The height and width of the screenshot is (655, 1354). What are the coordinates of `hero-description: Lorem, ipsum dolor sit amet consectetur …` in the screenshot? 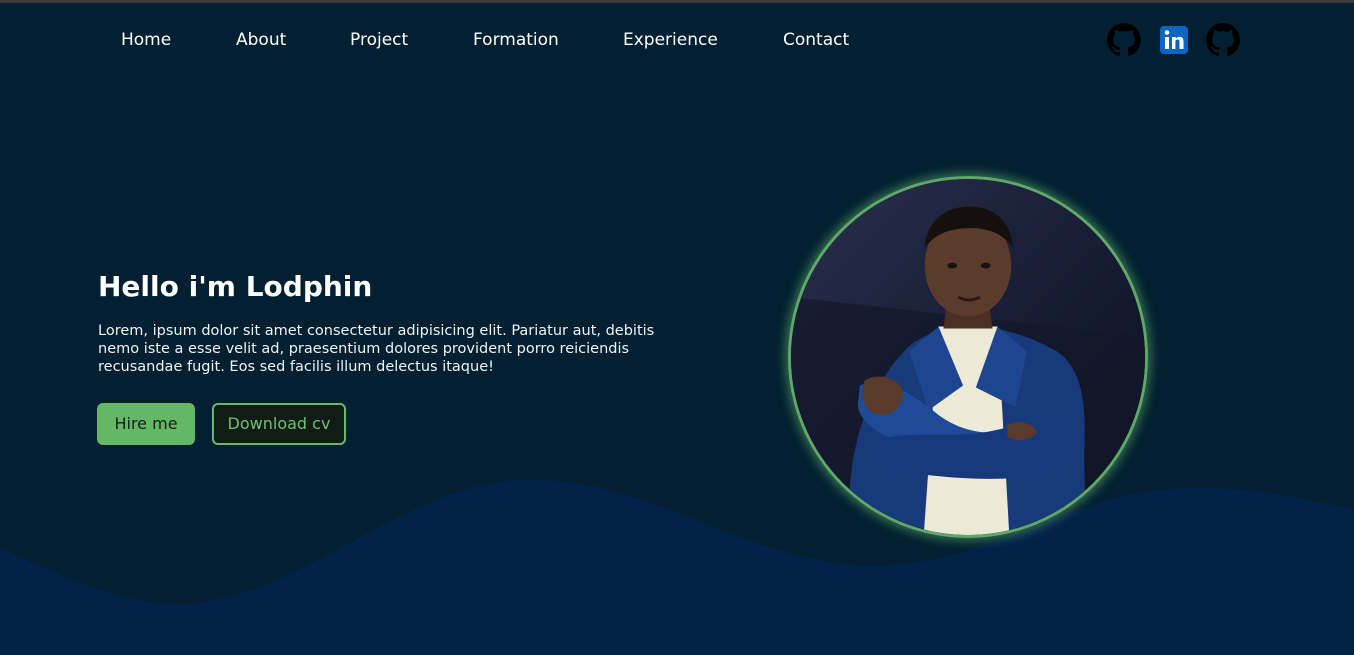 It's located at (376, 349).